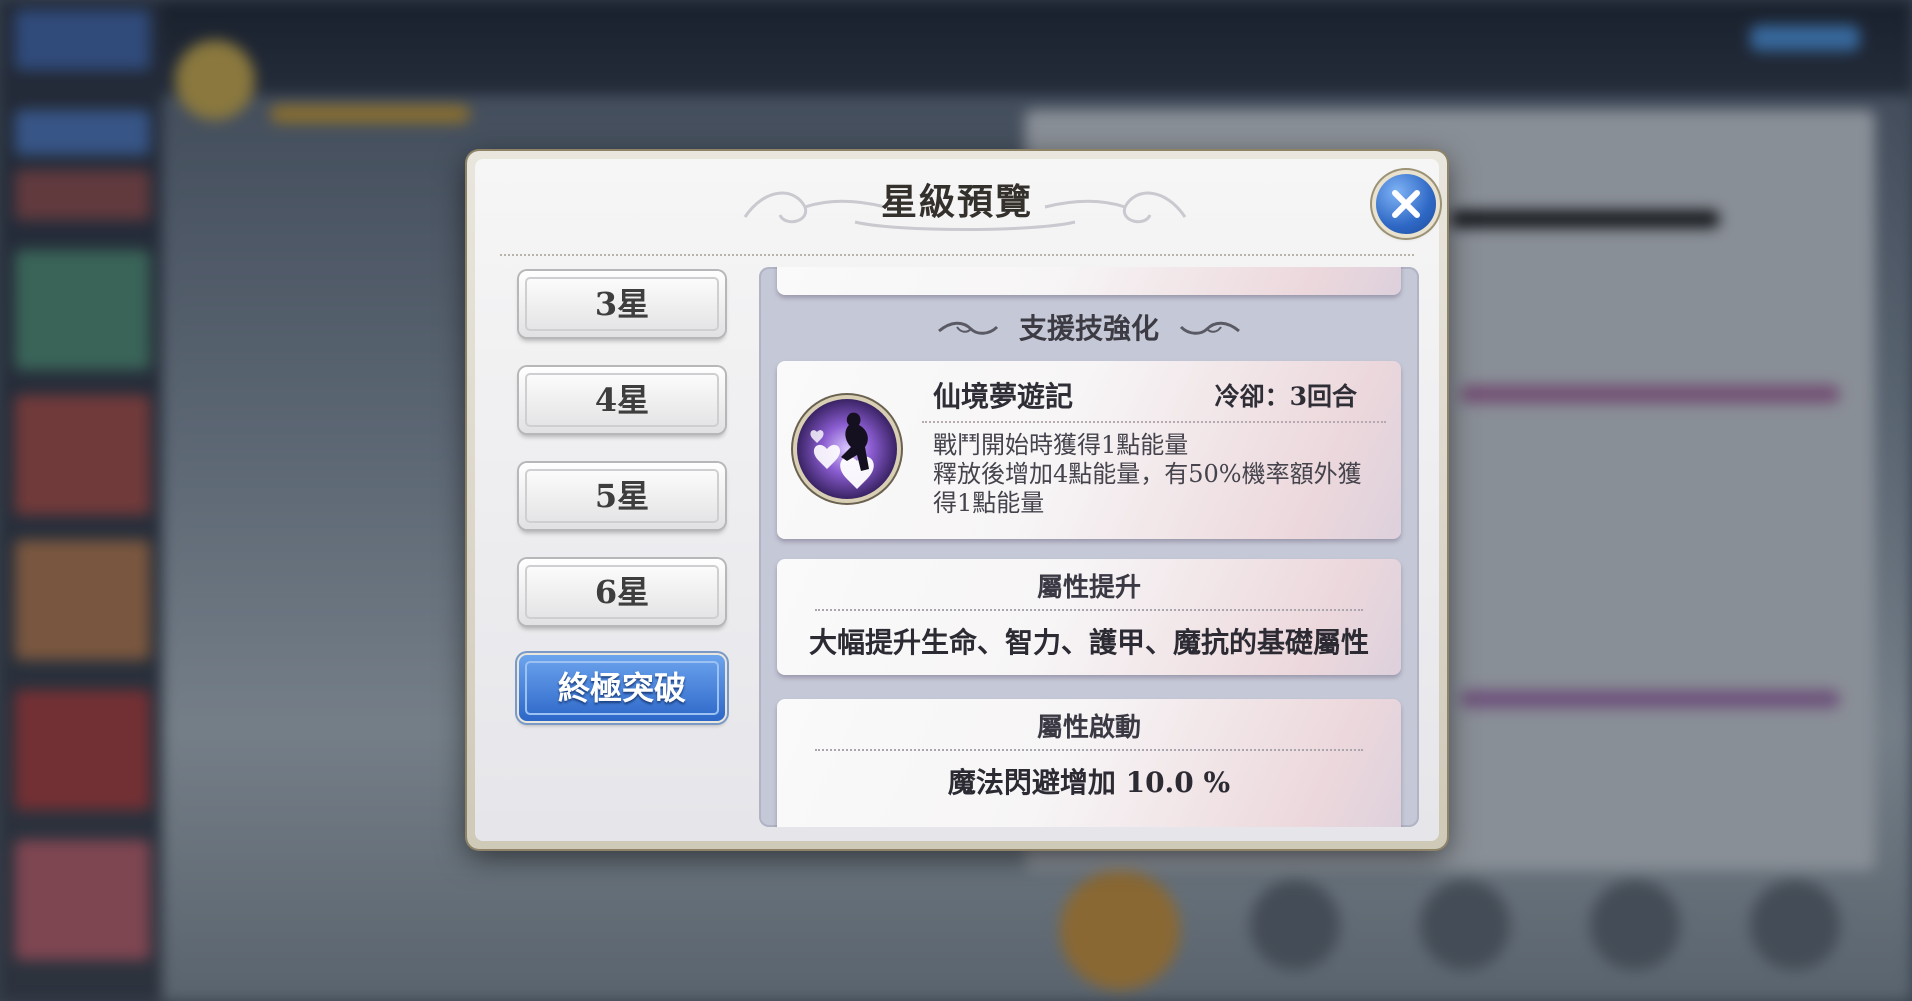 The height and width of the screenshot is (1001, 1912). I want to click on tab-5-star: 5星, so click(622, 496).